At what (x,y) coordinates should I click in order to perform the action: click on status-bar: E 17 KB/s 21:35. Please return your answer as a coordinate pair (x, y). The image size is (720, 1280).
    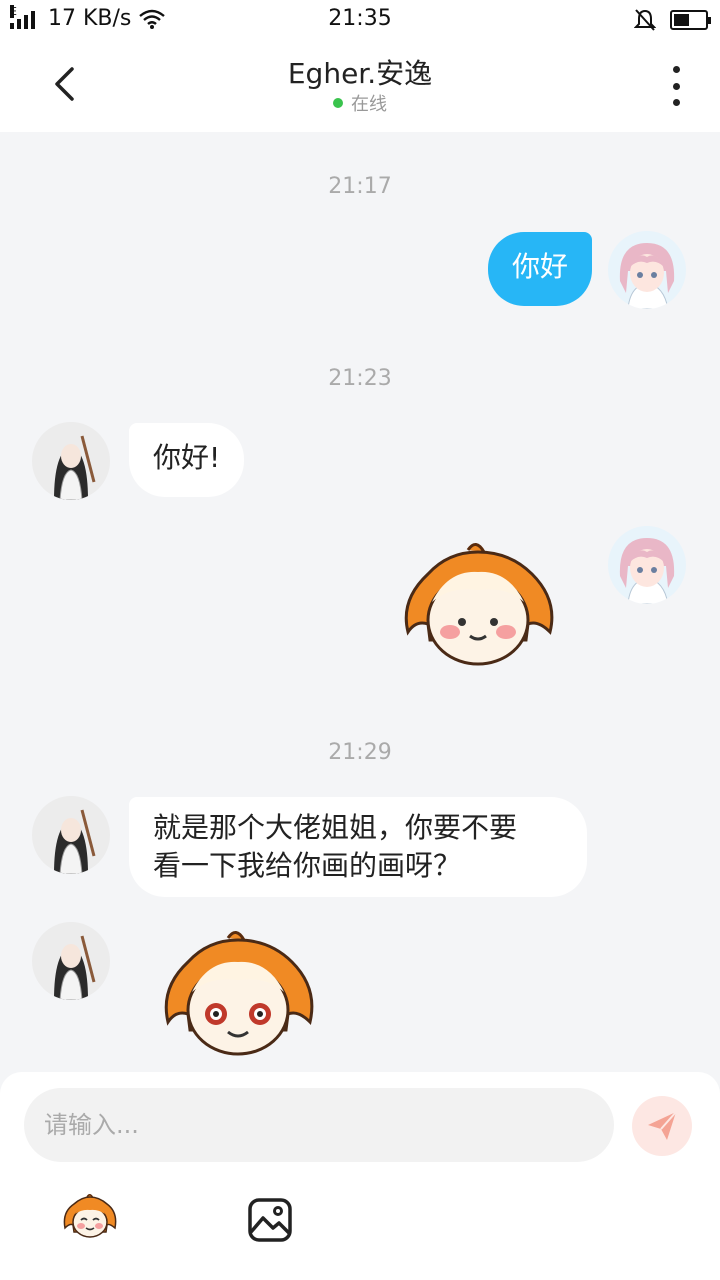
    Looking at the image, I should click on (360, 19).